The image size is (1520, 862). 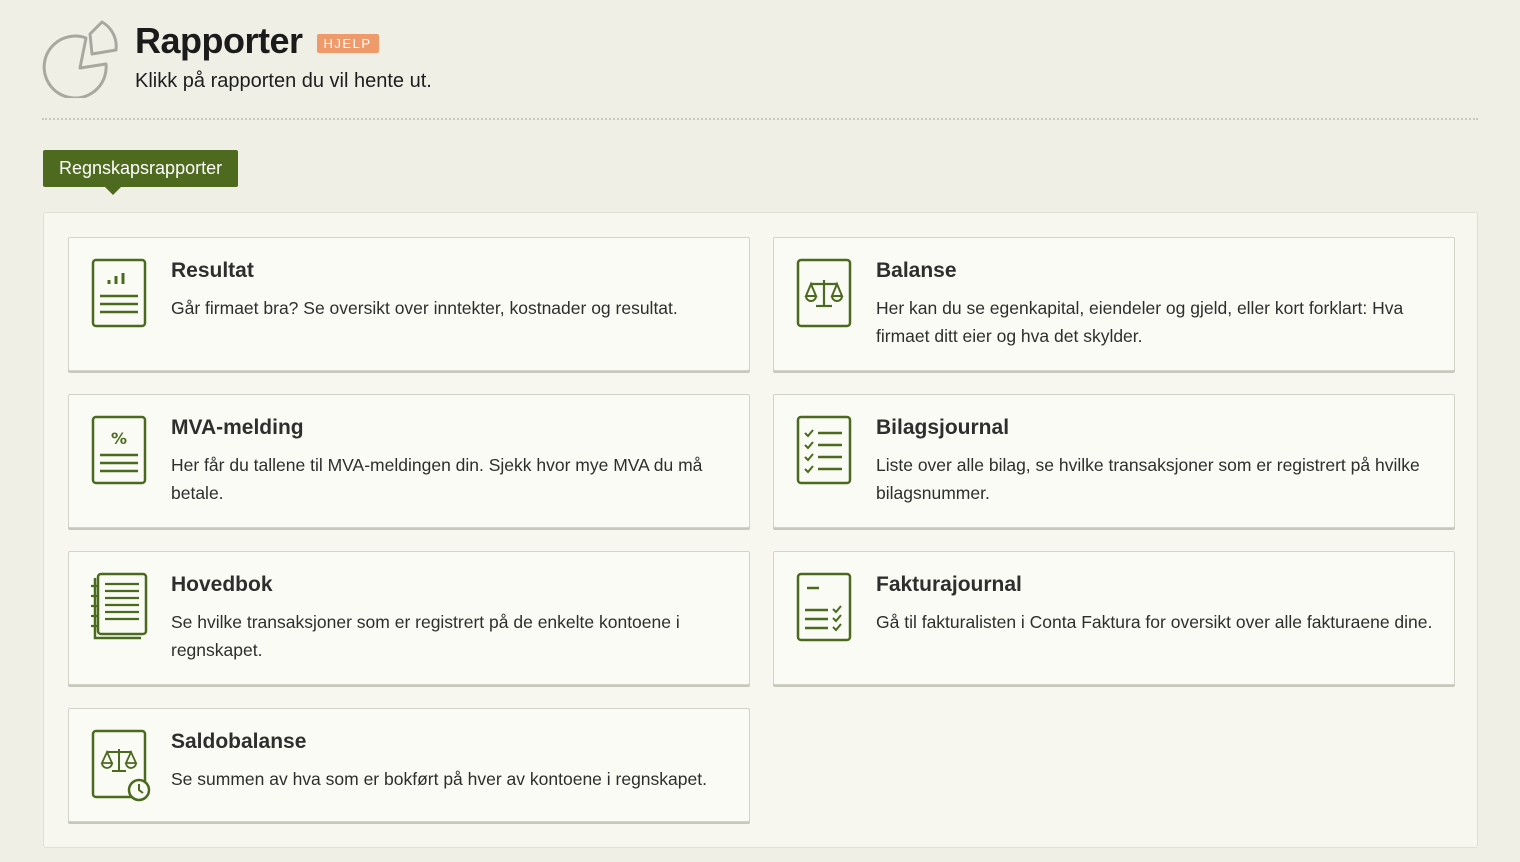 I want to click on ledger-book-icon, so click(x=119, y=606).